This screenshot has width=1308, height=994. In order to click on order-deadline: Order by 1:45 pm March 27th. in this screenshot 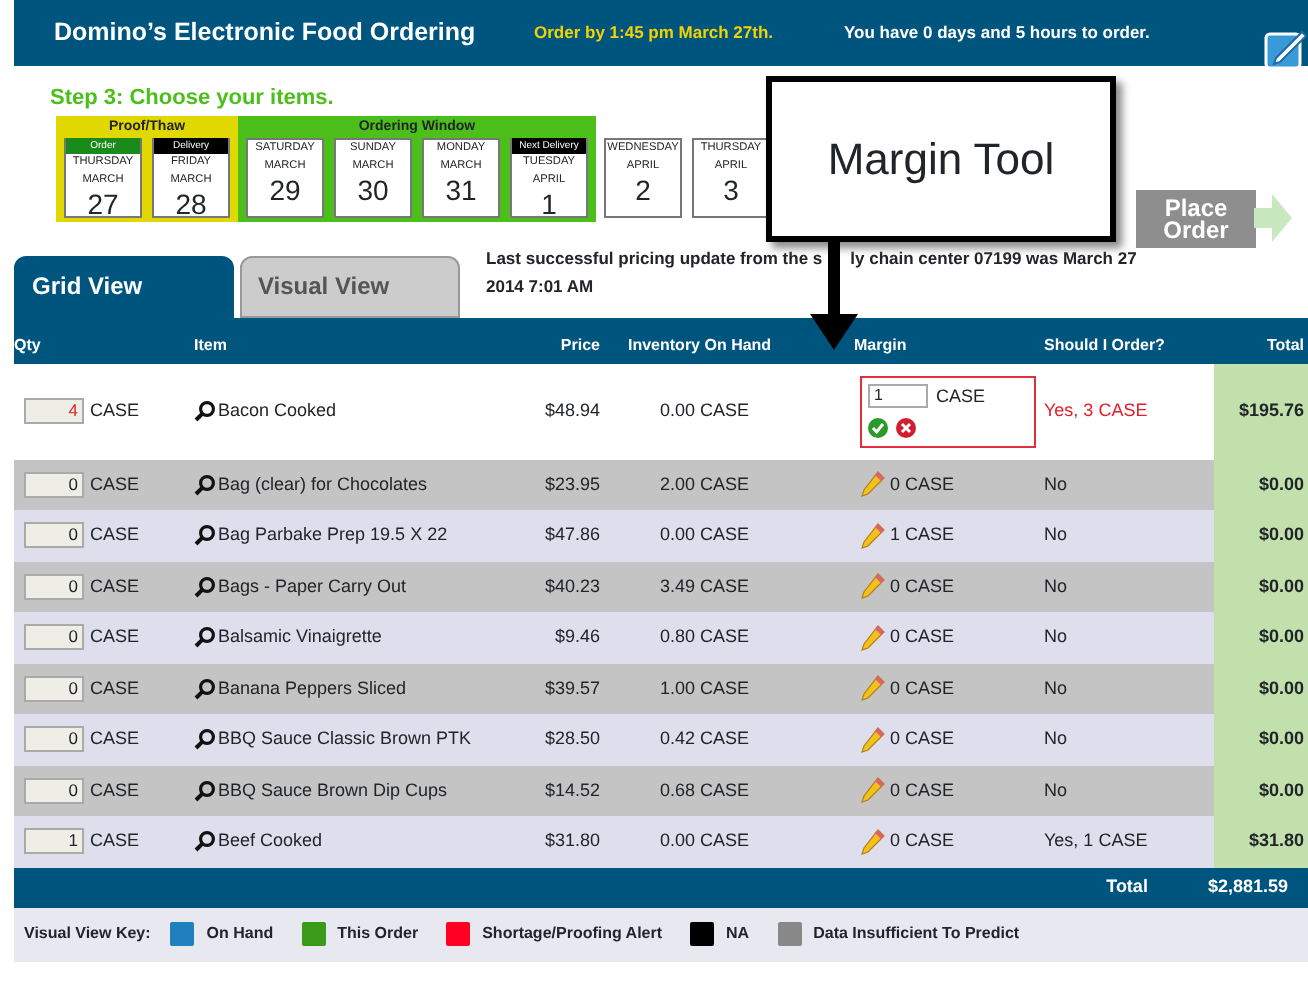, I will do `click(655, 33)`.